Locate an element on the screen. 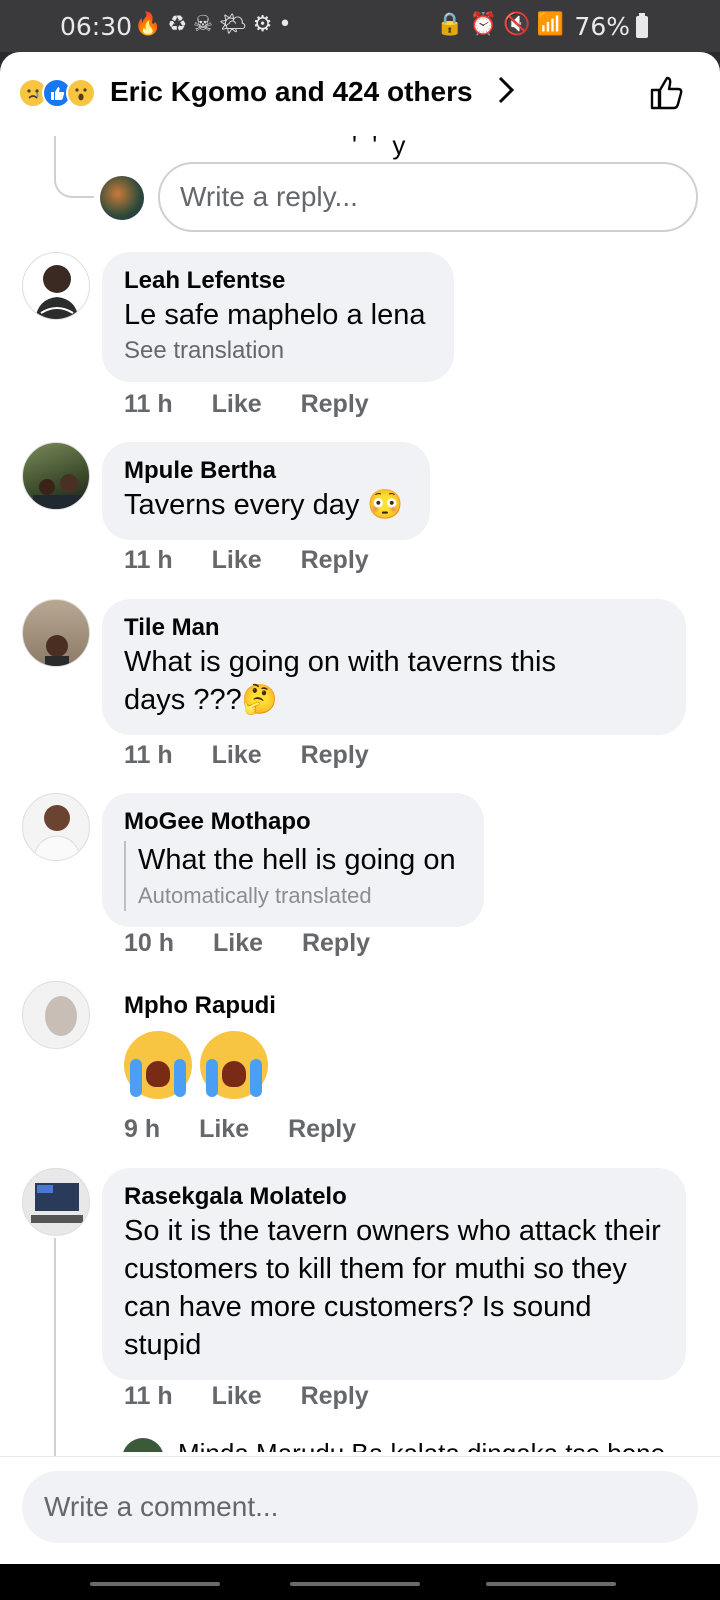  comment-text: Taverns every day 😳 is located at coordinates (264, 505).